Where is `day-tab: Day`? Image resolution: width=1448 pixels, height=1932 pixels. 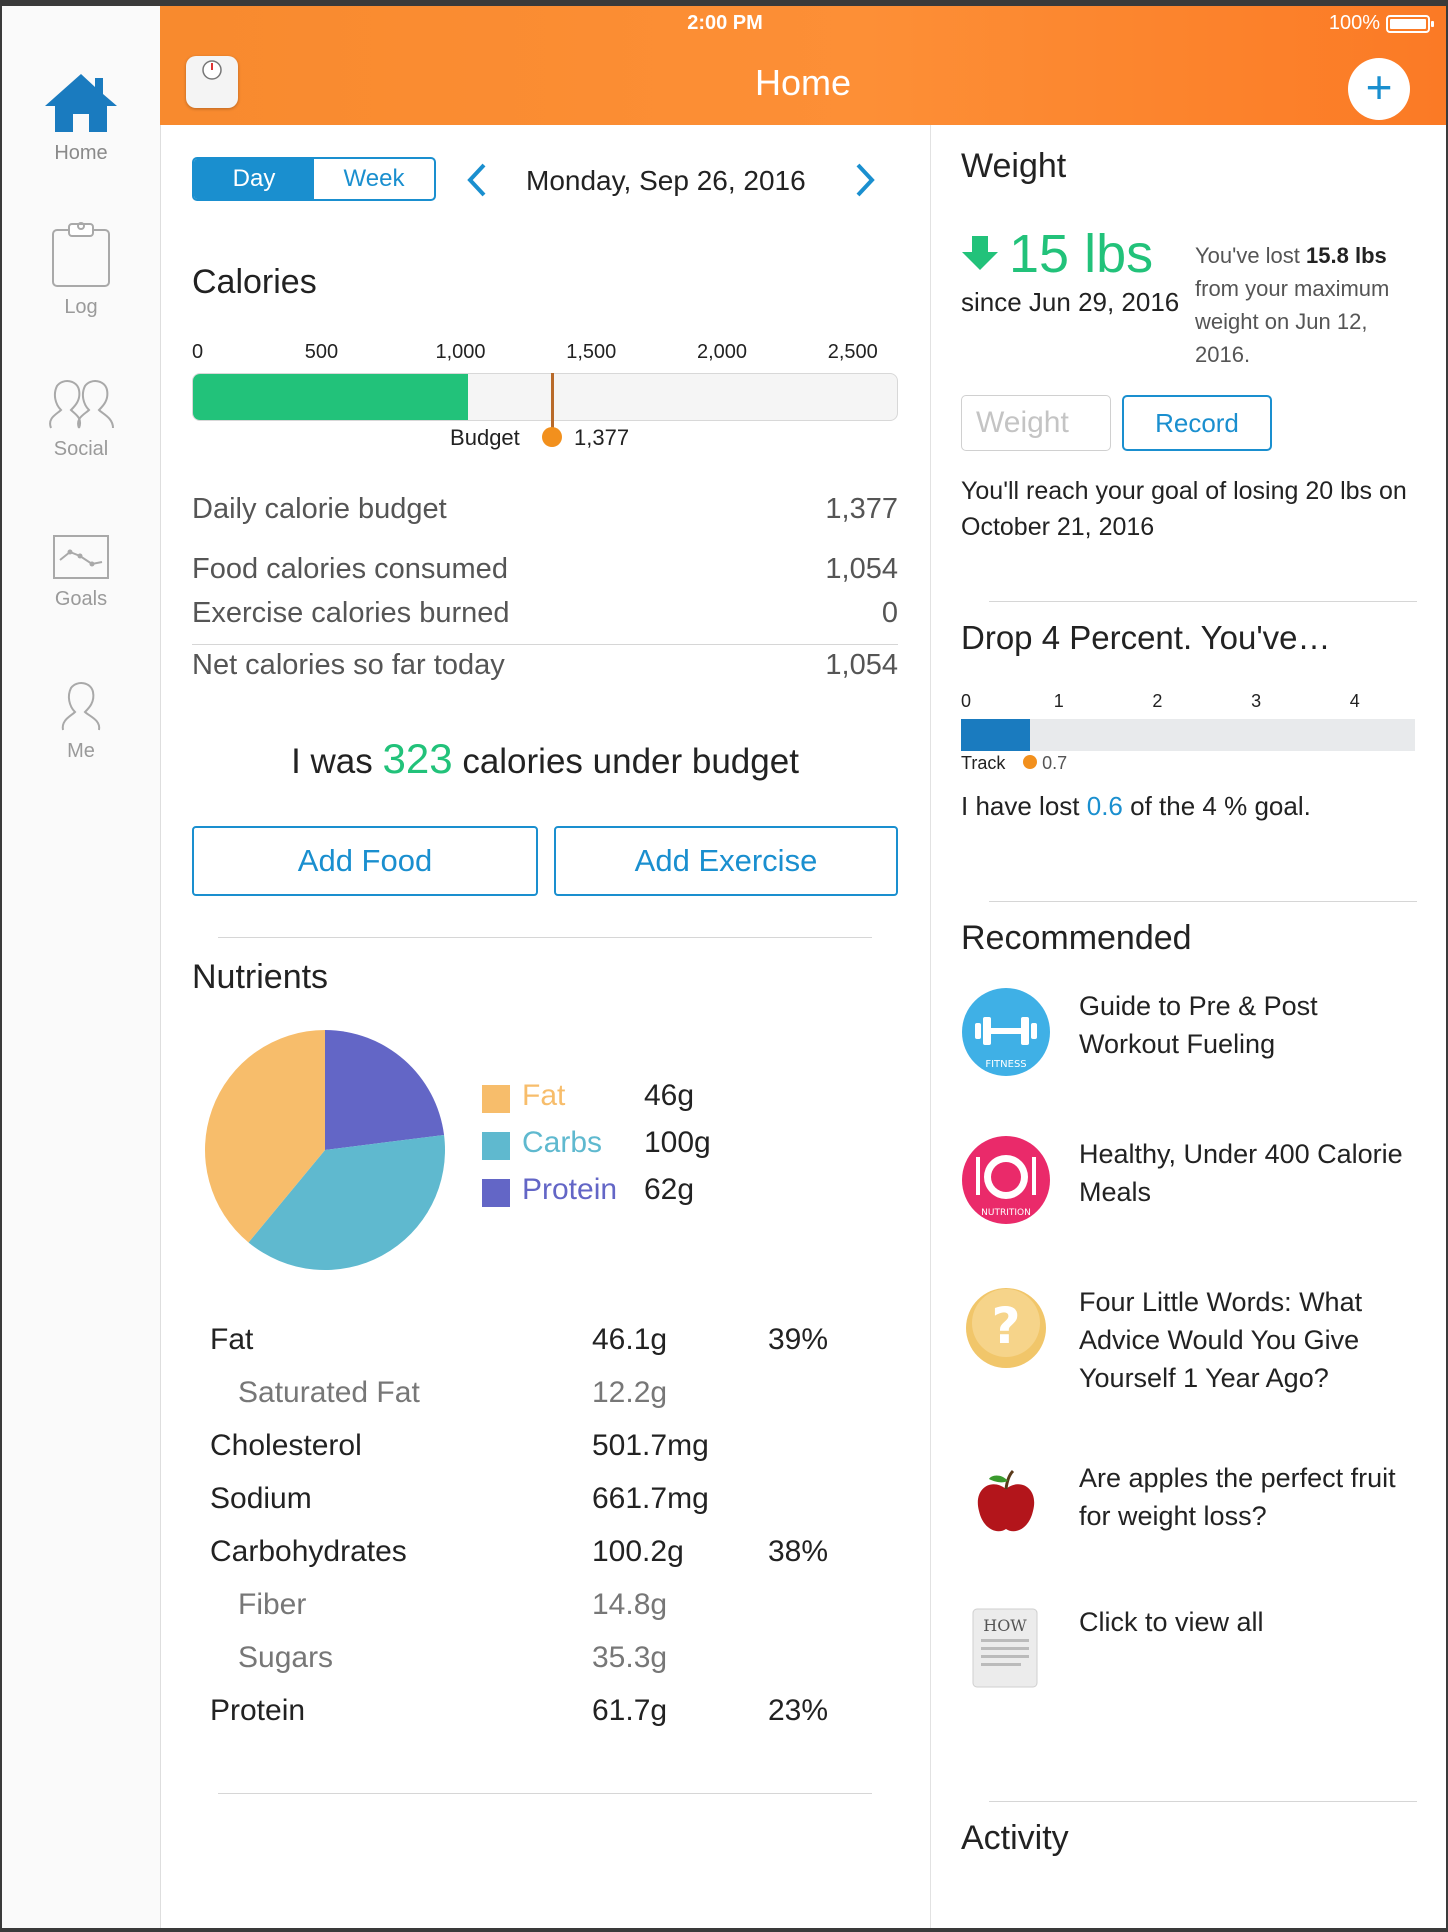 day-tab: Day is located at coordinates (254, 179).